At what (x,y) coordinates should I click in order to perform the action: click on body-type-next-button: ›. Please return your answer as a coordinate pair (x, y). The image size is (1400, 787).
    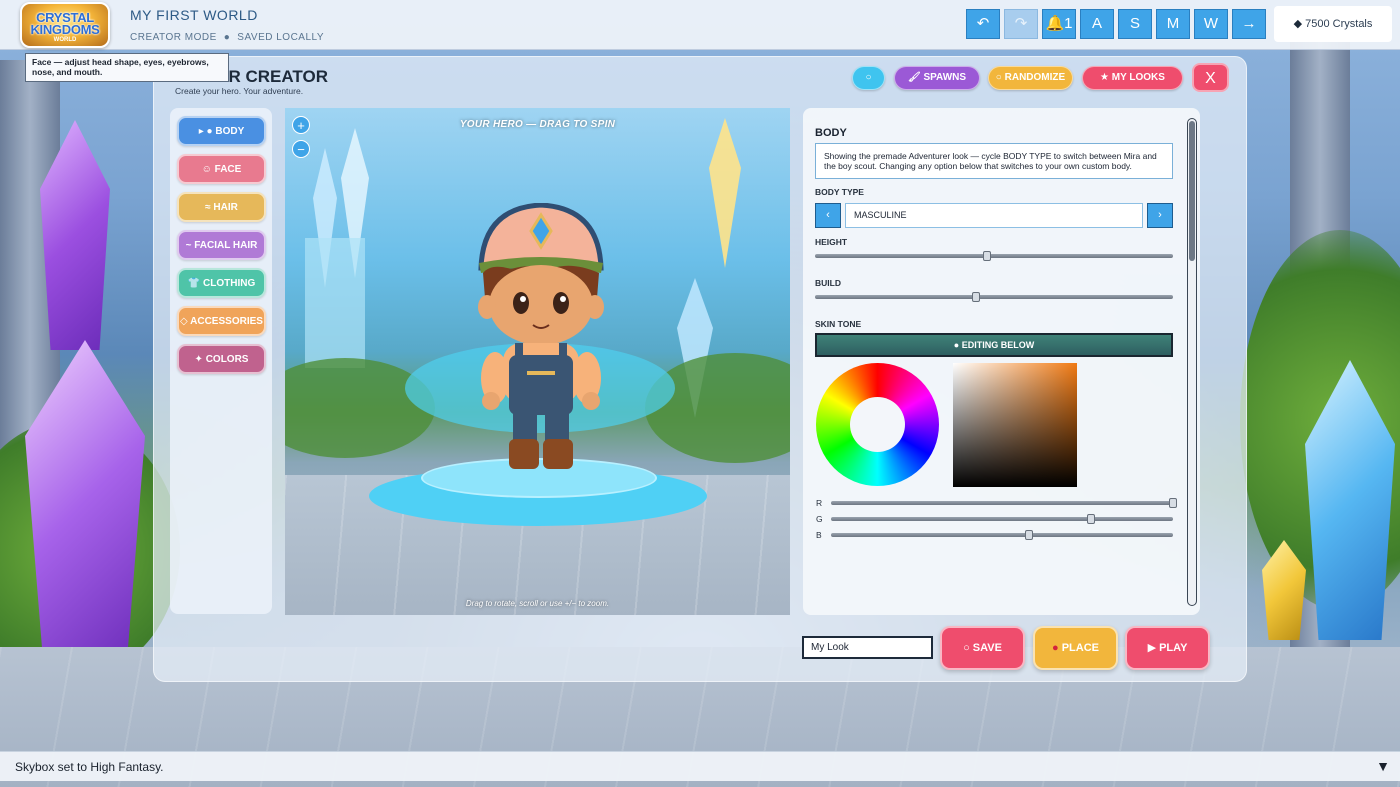
    Looking at the image, I should click on (1160, 215).